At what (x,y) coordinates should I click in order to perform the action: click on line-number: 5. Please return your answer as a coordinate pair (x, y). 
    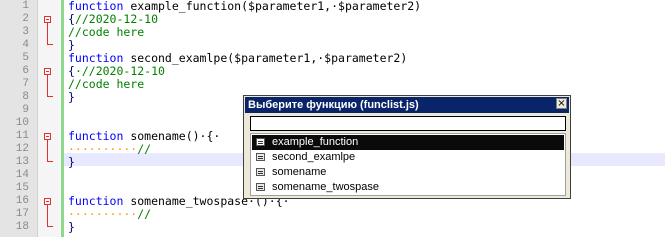
    Looking at the image, I should click on (25, 58).